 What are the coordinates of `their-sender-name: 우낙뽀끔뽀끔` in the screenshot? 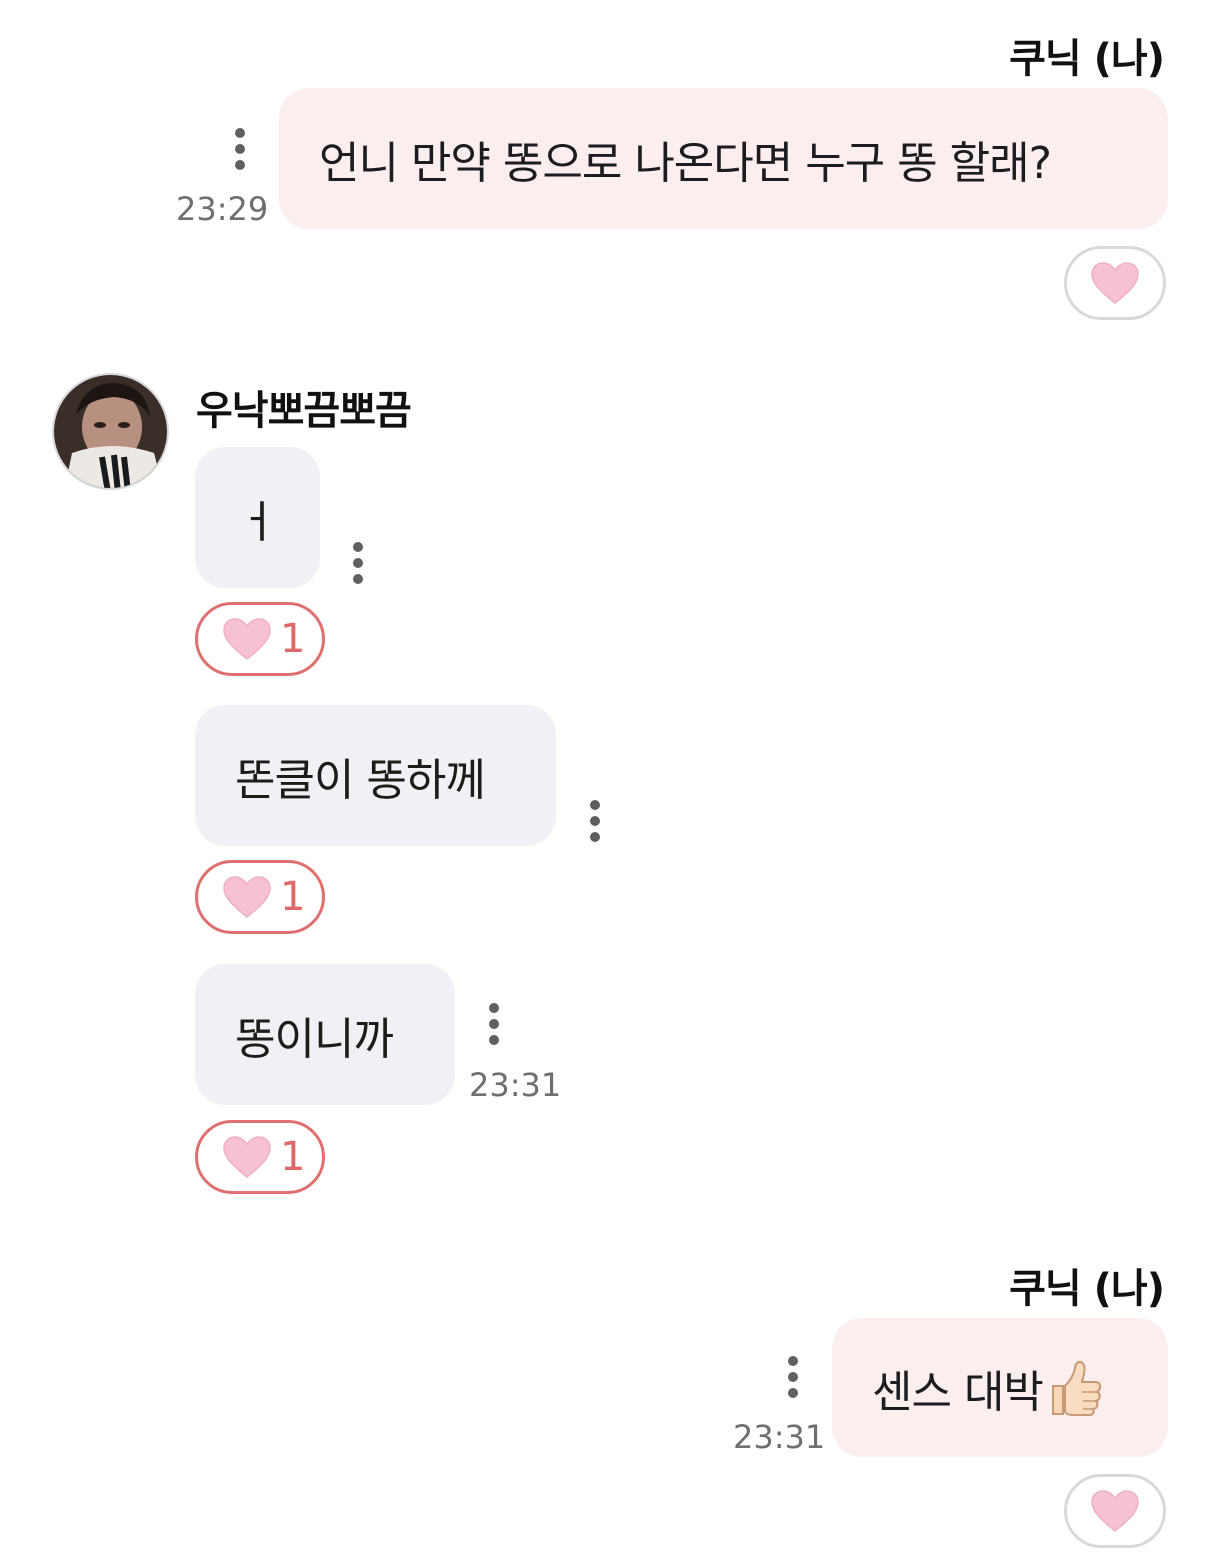 It's located at (304, 411).